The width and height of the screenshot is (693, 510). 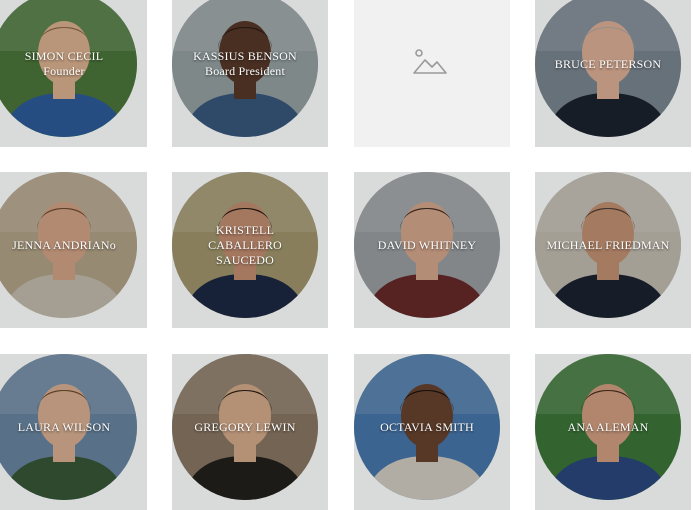 I want to click on member-caption: JENNA ANDRIANo, so click(x=68, y=245).